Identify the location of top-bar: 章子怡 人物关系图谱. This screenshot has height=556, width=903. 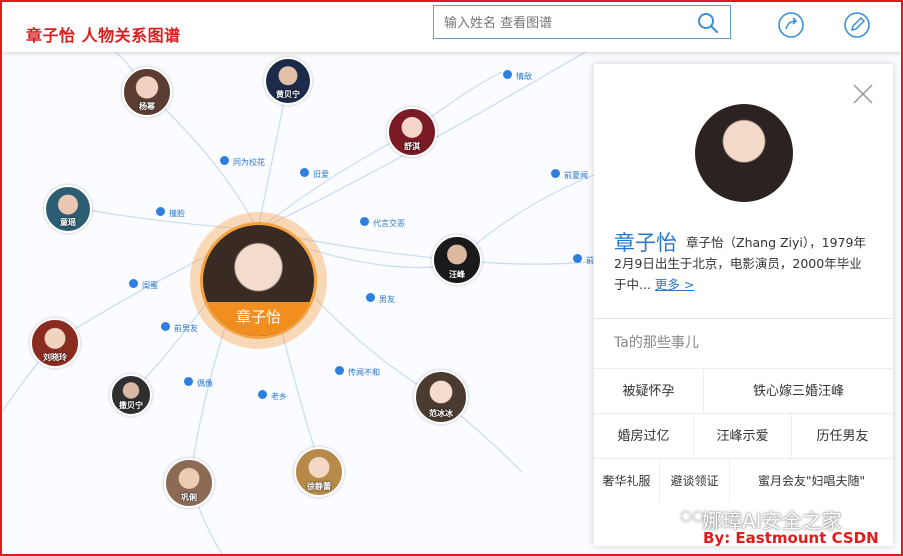
(451, 27).